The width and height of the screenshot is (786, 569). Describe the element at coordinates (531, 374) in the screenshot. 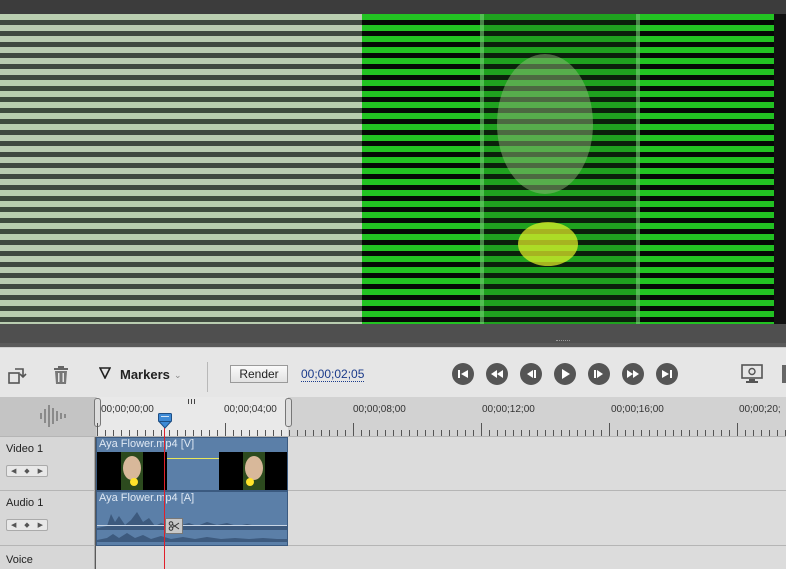

I see `step-back-icon` at that location.